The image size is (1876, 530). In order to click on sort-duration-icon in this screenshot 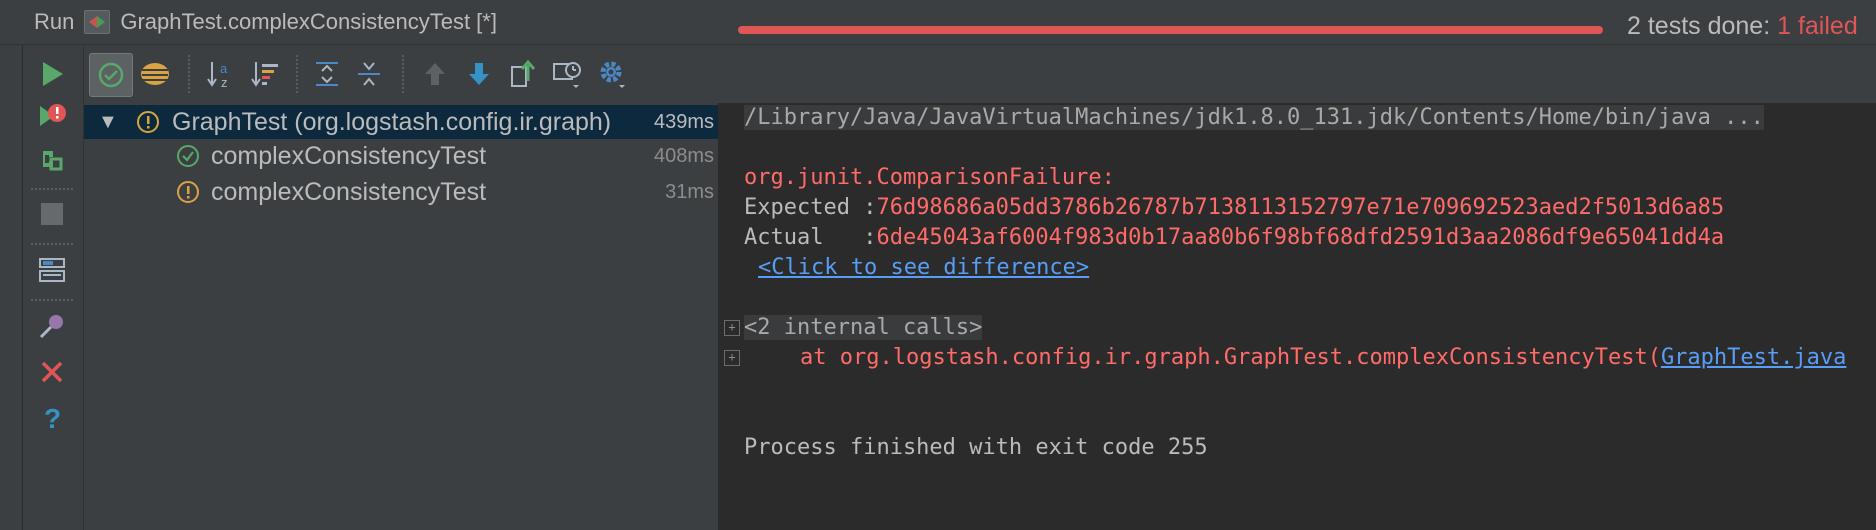, I will do `click(264, 74)`.